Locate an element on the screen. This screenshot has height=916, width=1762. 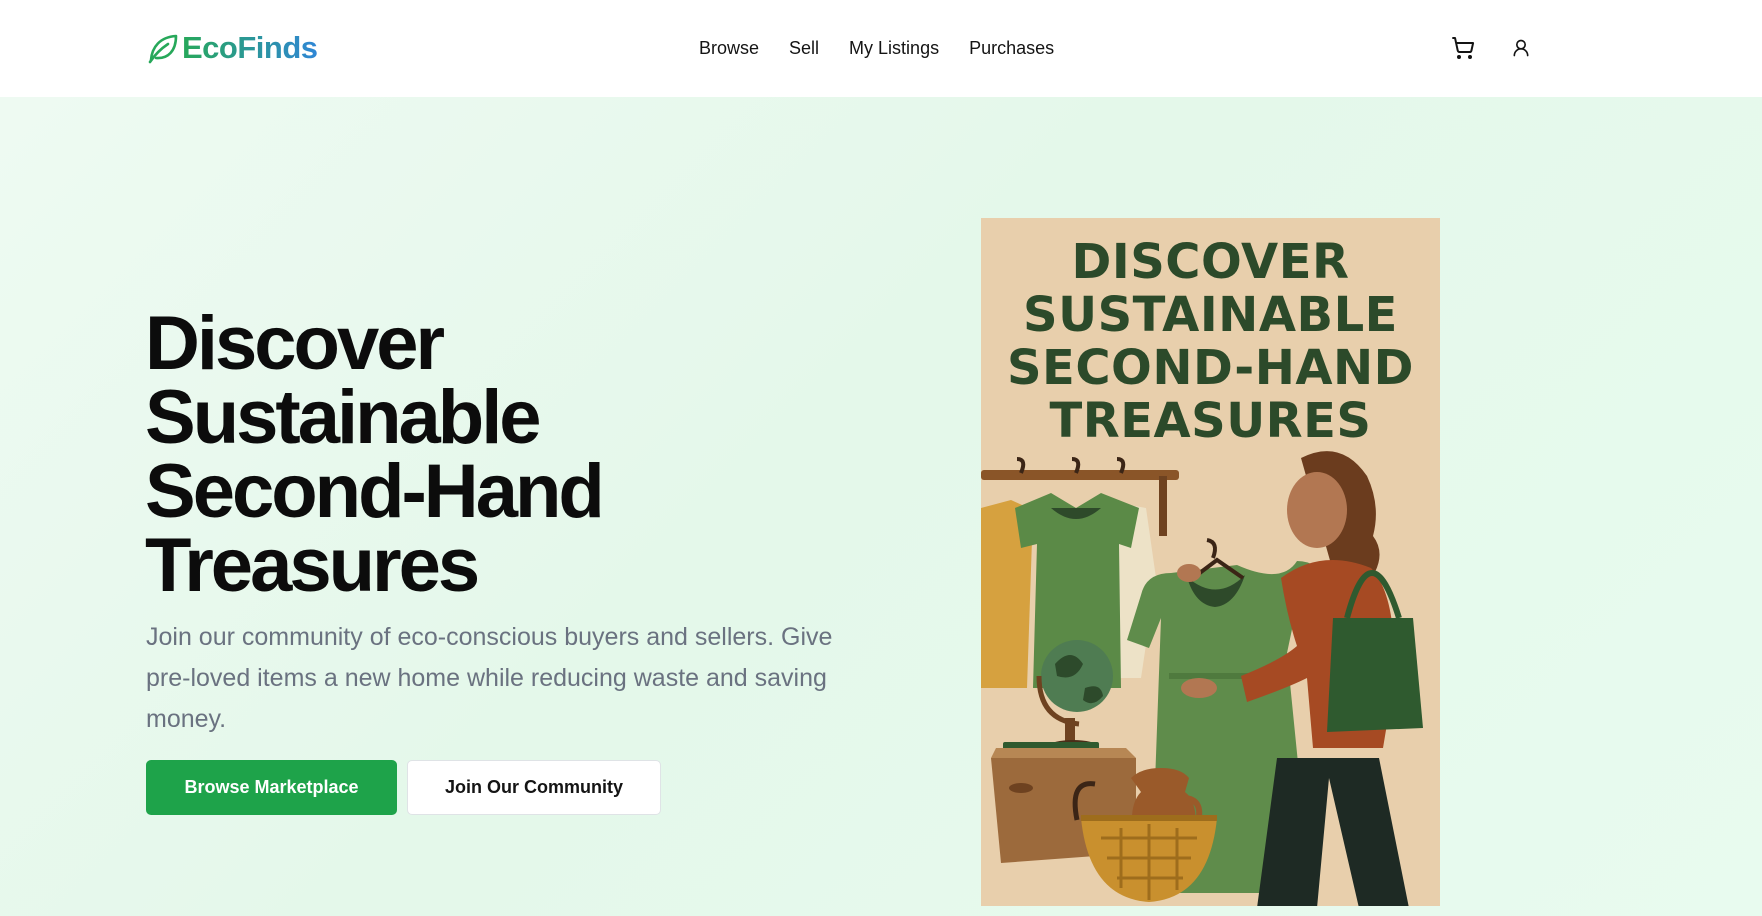
hero-title-line: Second-Hand is located at coordinates (375, 491).